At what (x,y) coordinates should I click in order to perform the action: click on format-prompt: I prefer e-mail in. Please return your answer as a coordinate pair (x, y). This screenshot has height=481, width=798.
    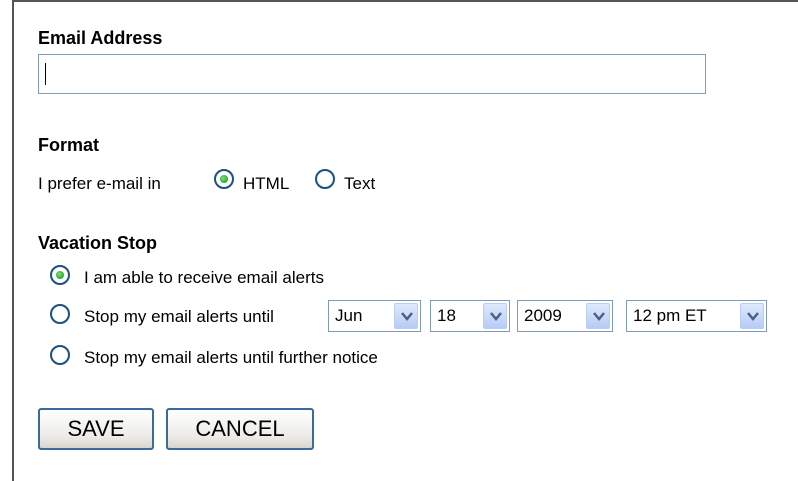
    Looking at the image, I should click on (99, 183).